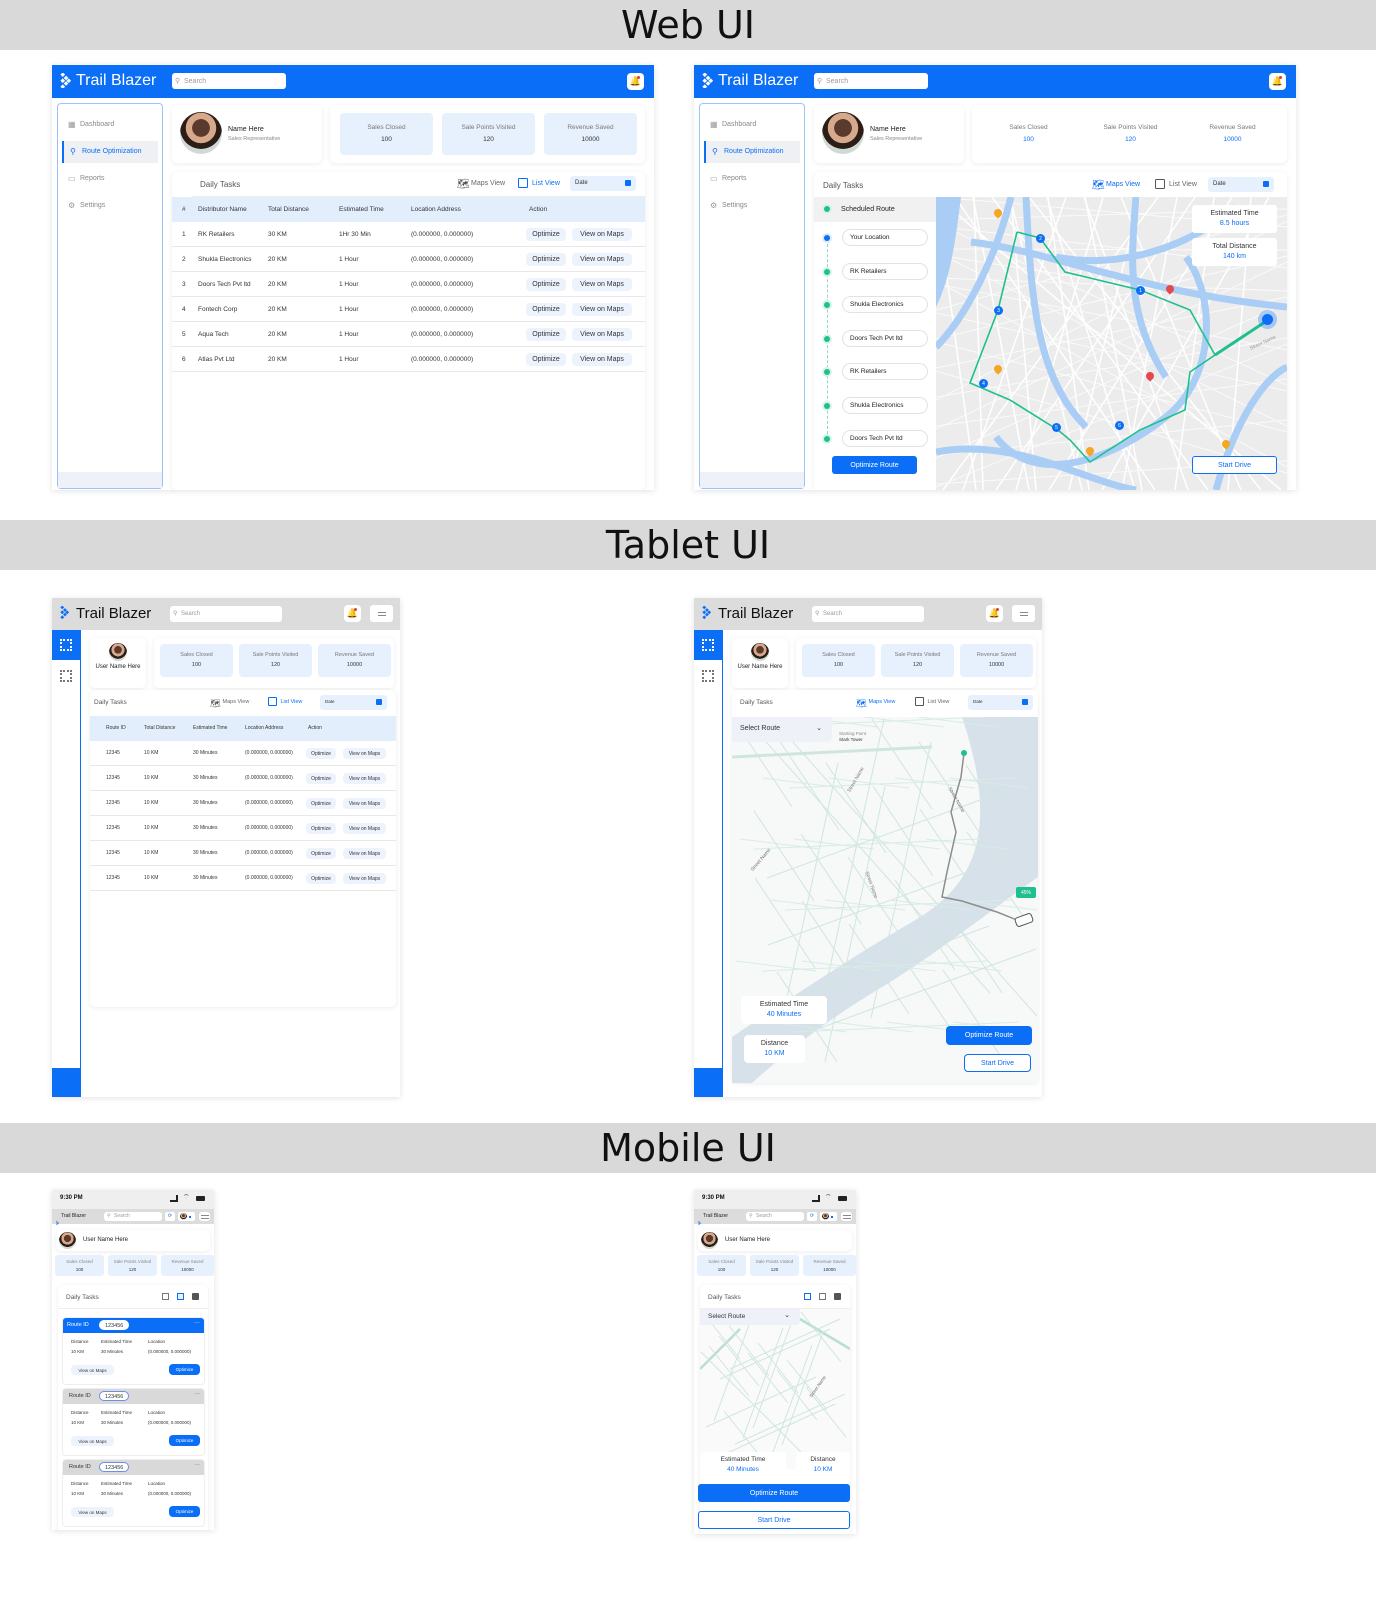 The height and width of the screenshot is (1600, 1376). I want to click on route-marker: 4, so click(983, 383).